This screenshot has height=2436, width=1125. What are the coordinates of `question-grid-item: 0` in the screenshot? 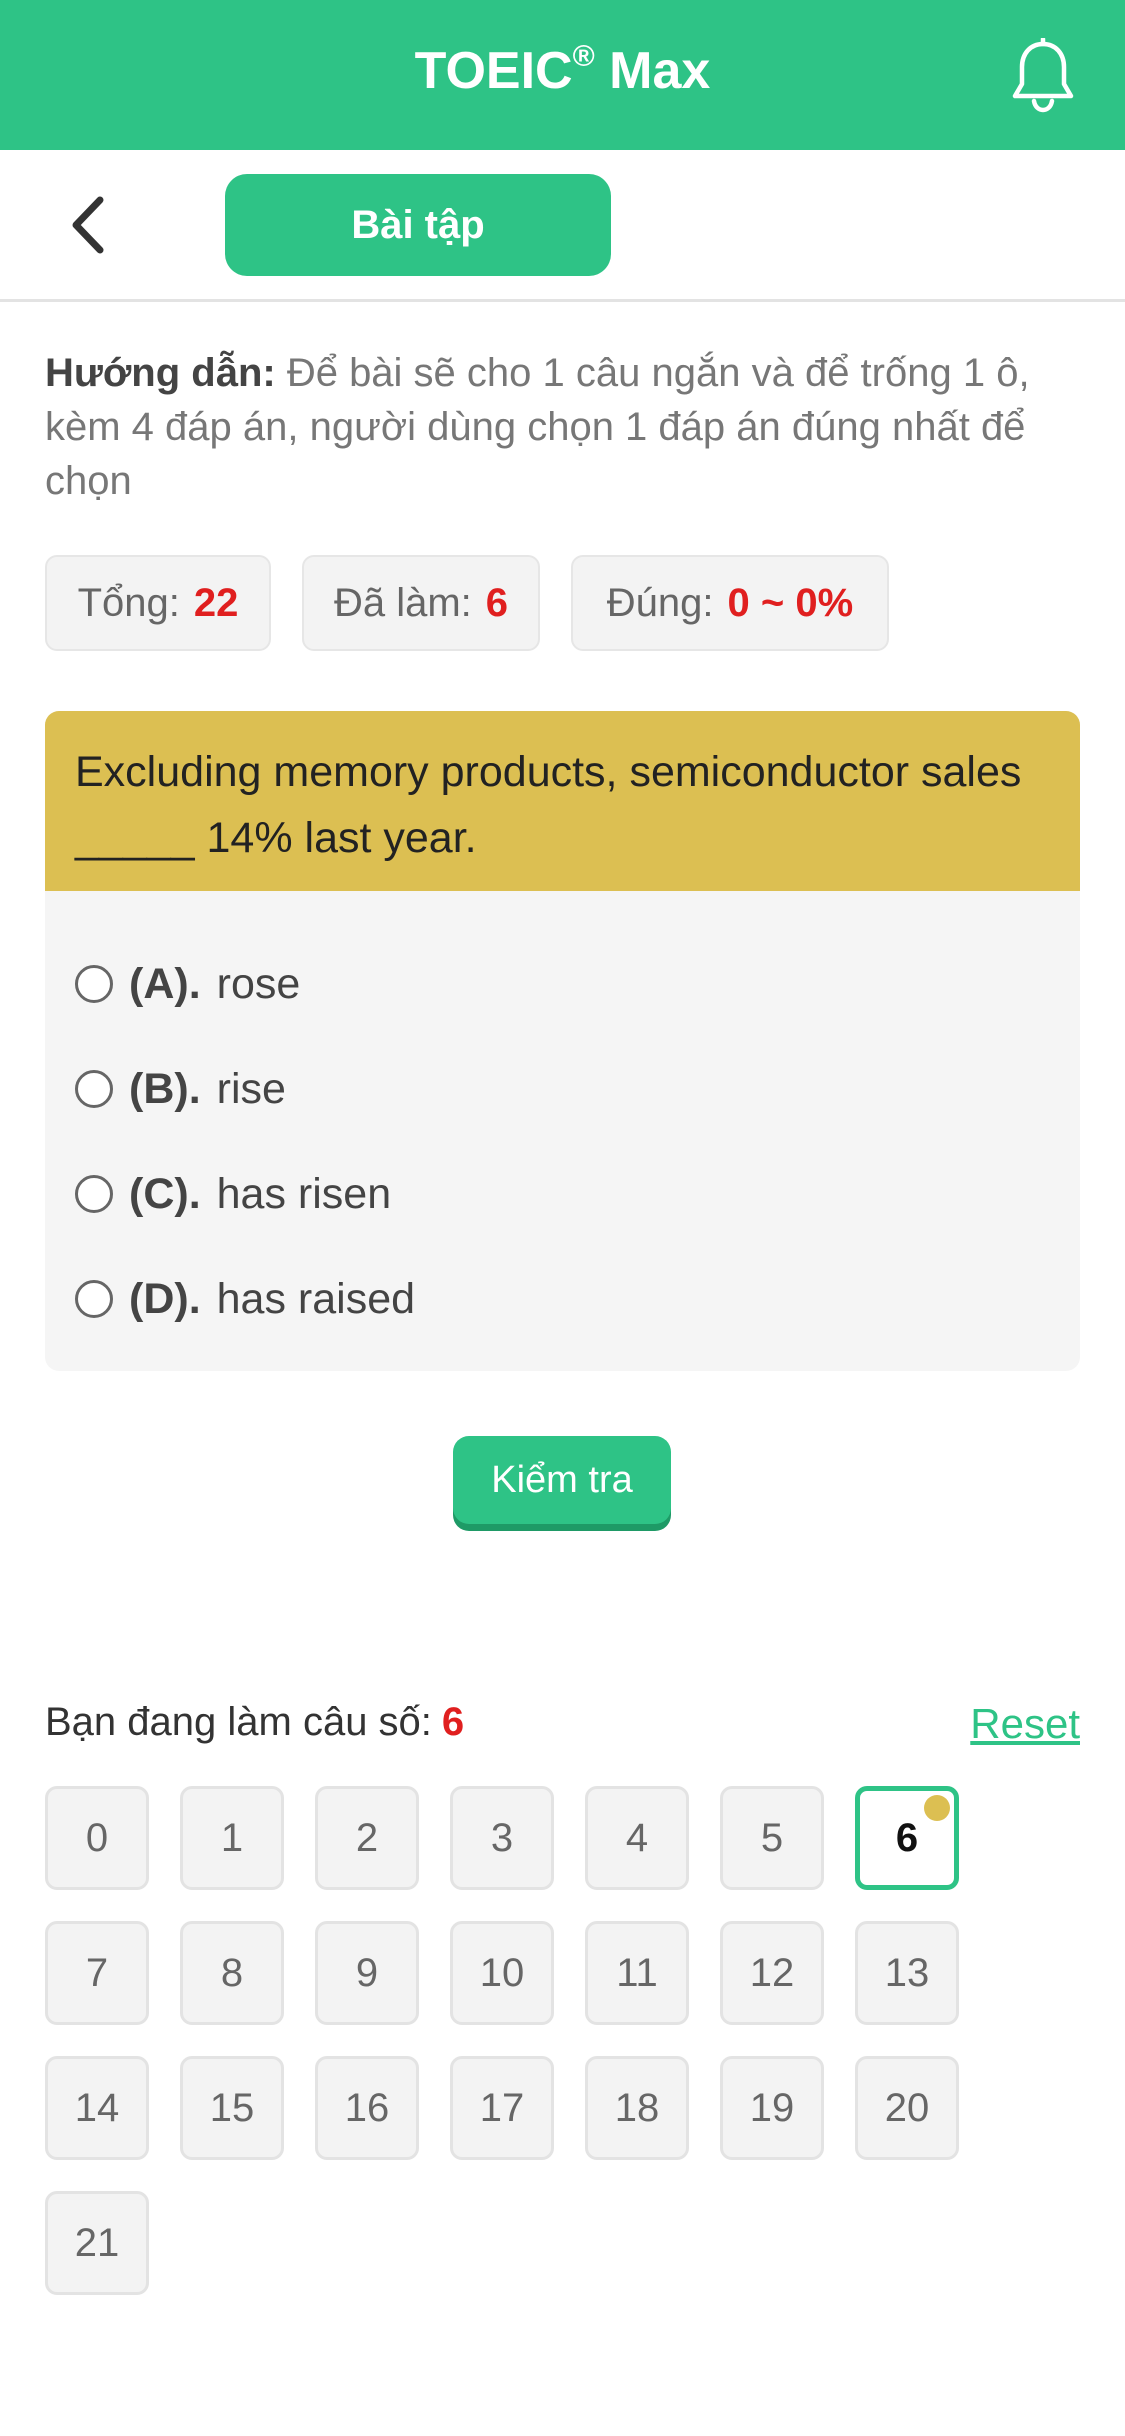 It's located at (97, 1838).